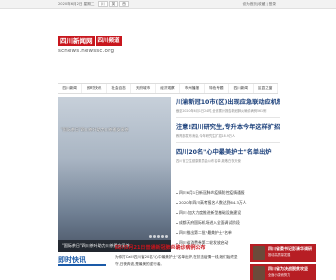 This screenshot has height=280, width=336. I want to click on tab-tibetan: 西, so click(124, 4).